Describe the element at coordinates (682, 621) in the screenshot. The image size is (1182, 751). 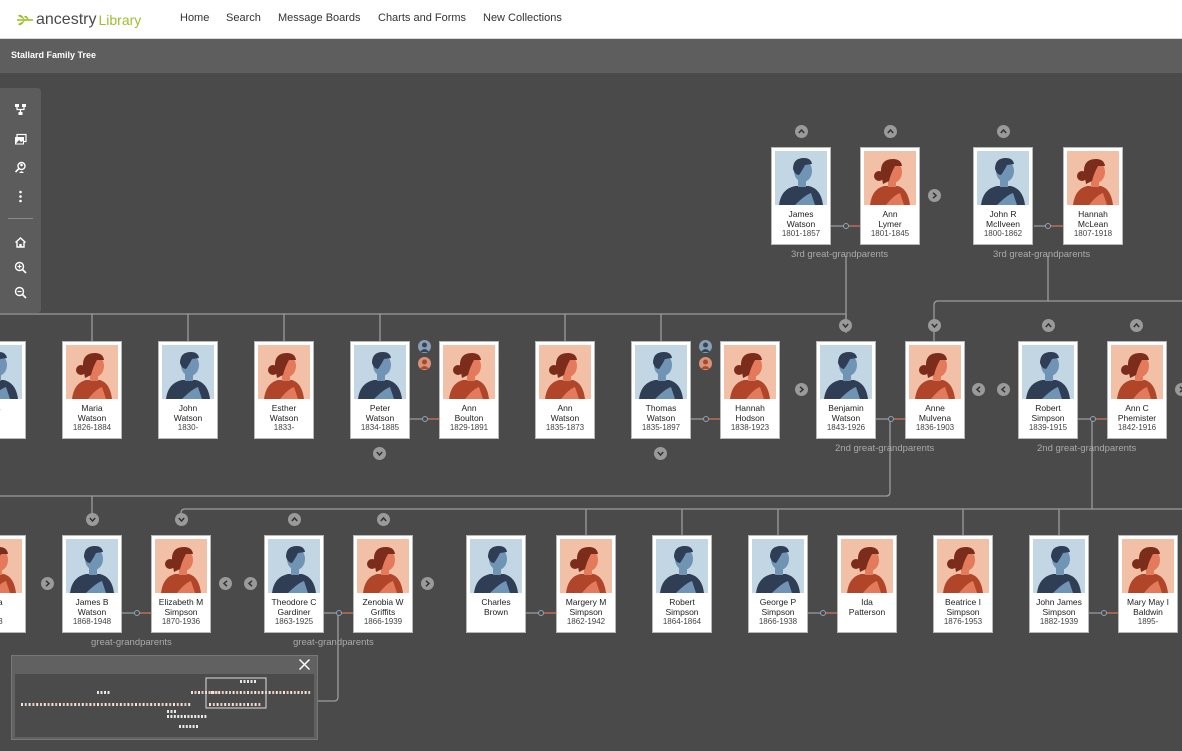
I see `person-lifespan: 1864-1864` at that location.